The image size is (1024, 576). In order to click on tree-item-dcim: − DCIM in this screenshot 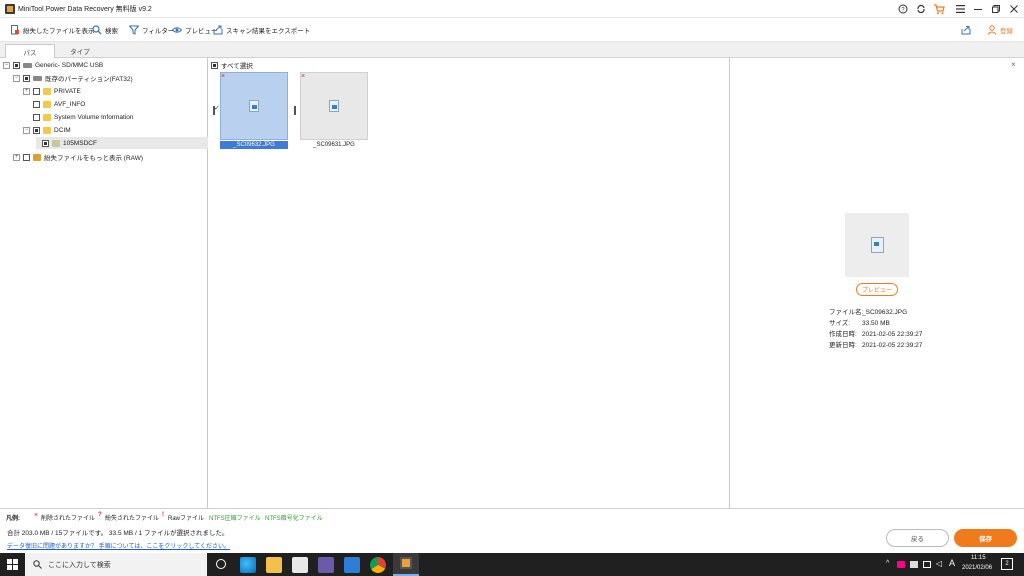, I will do `click(47, 130)`.